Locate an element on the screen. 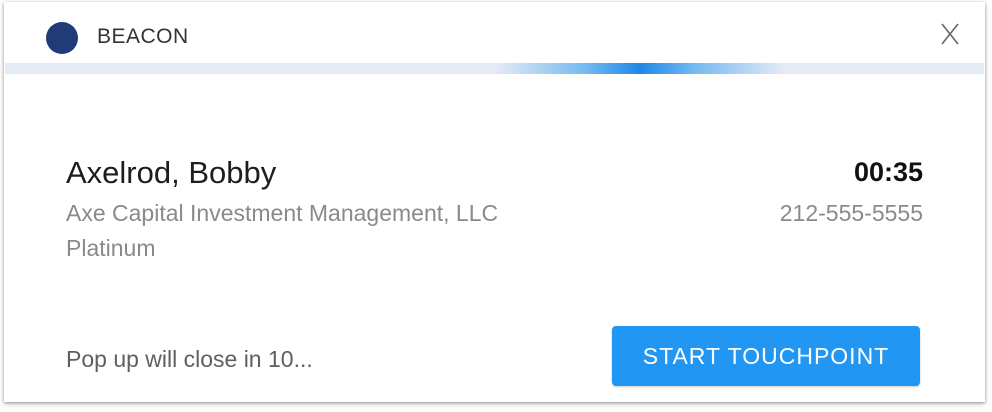 This screenshot has height=412, width=992. close-icon is located at coordinates (949, 34).